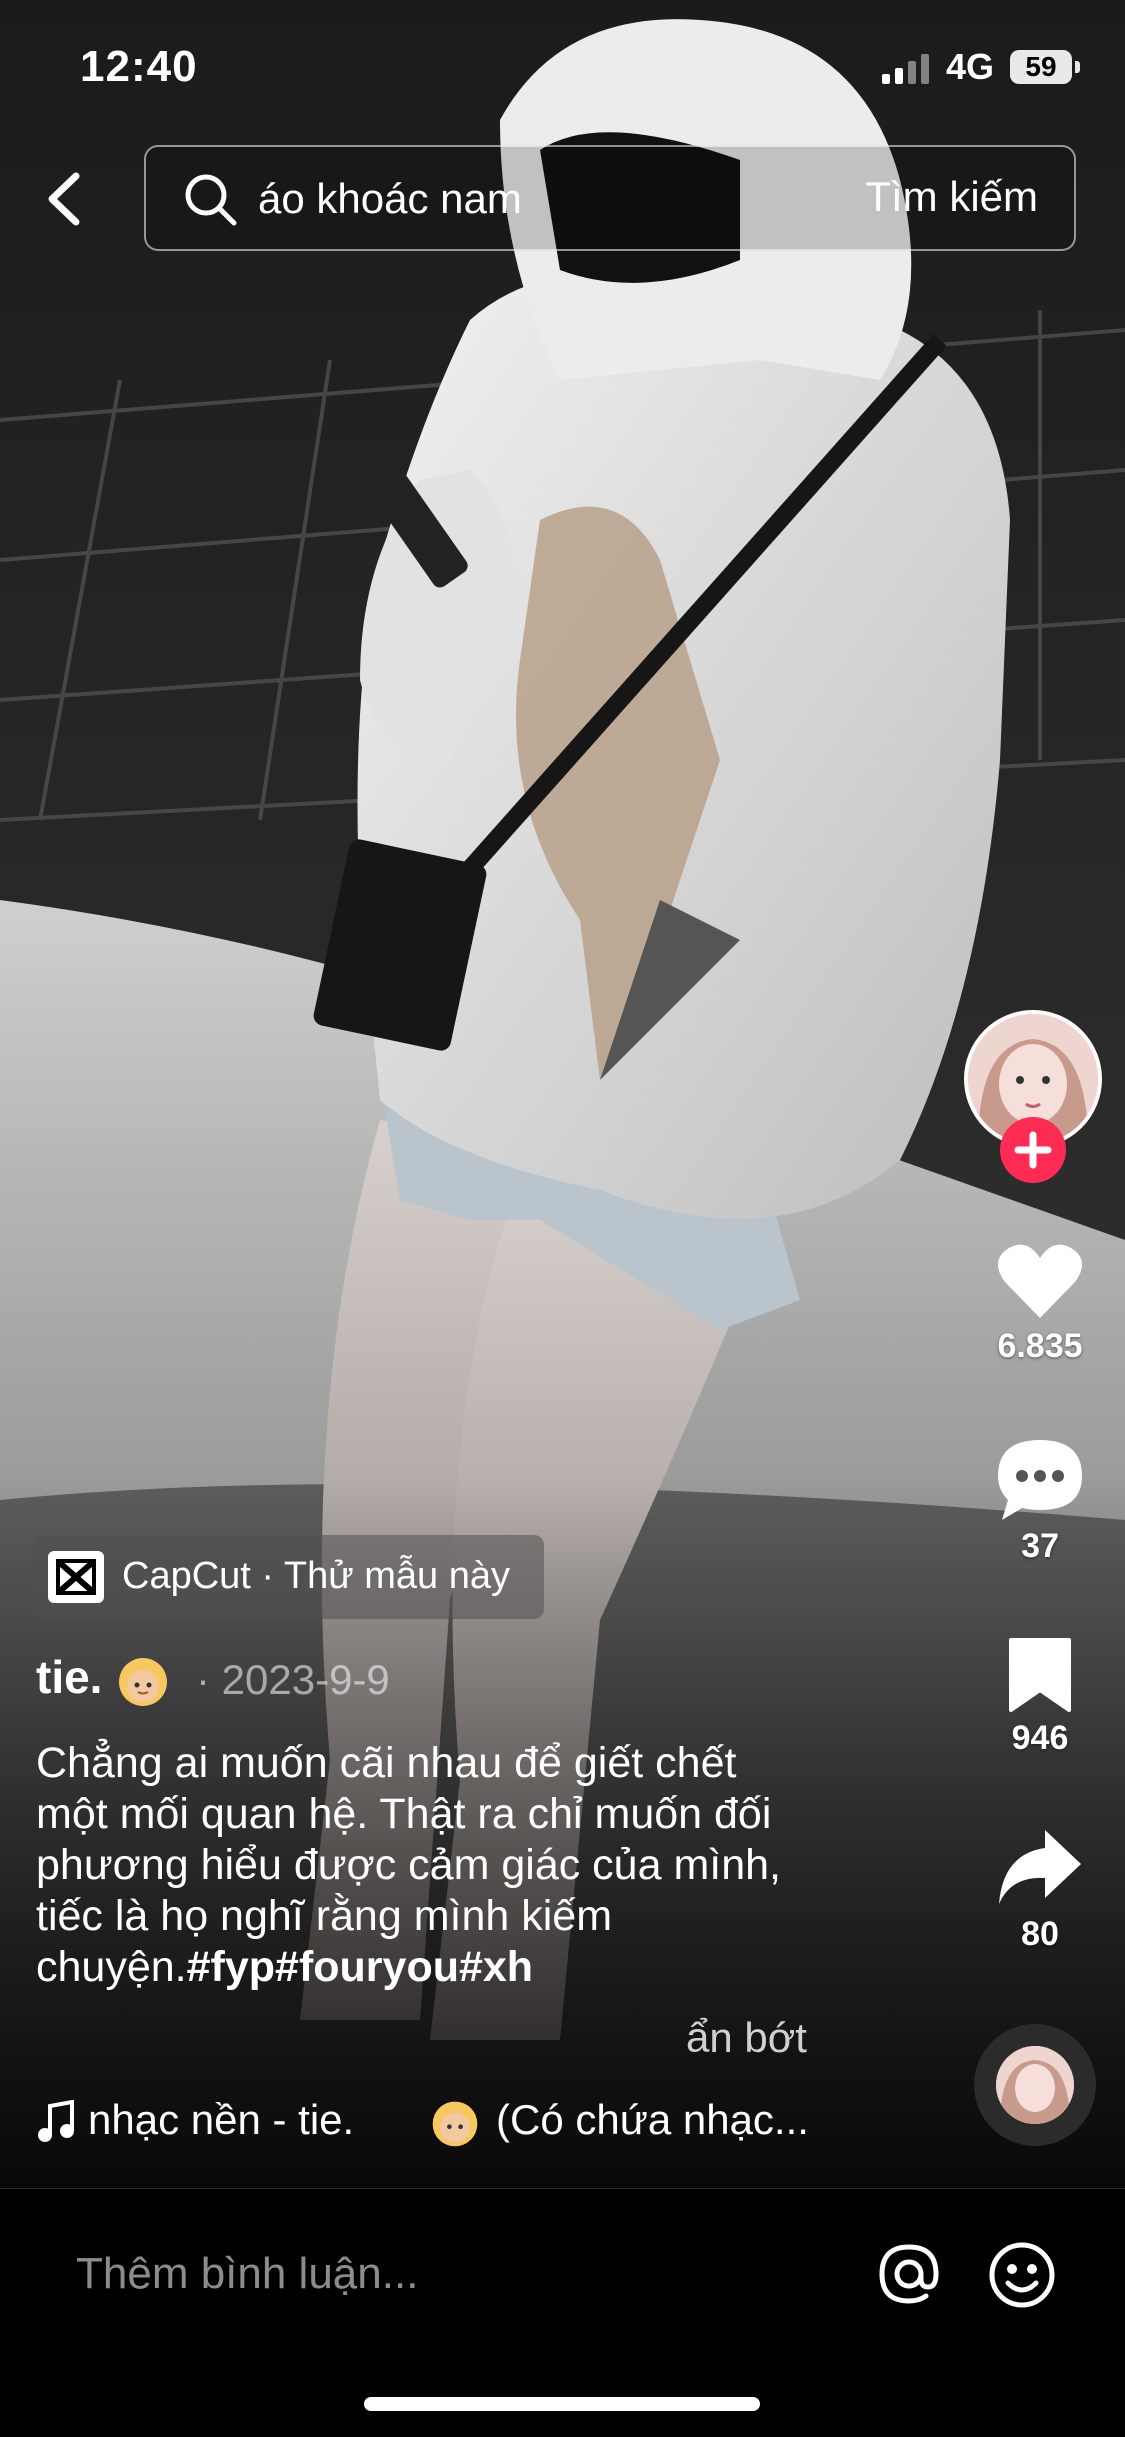 The width and height of the screenshot is (1125, 2437). What do you see at coordinates (1077, 67) in the screenshot?
I see `battery-tip` at bounding box center [1077, 67].